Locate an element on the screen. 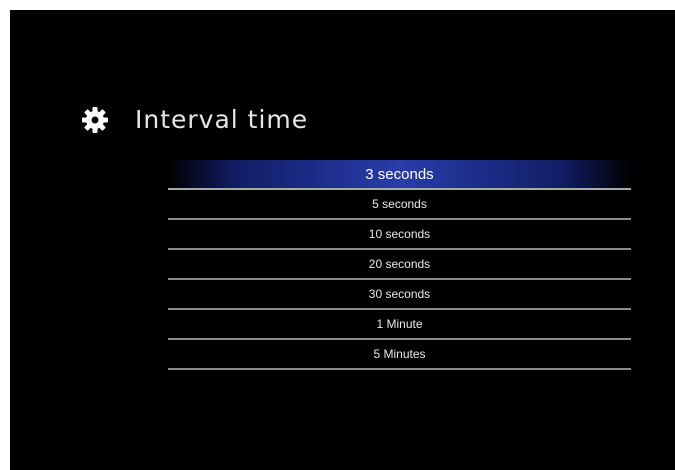 The width and height of the screenshot is (675, 470). gear-icon is located at coordinates (95, 120).